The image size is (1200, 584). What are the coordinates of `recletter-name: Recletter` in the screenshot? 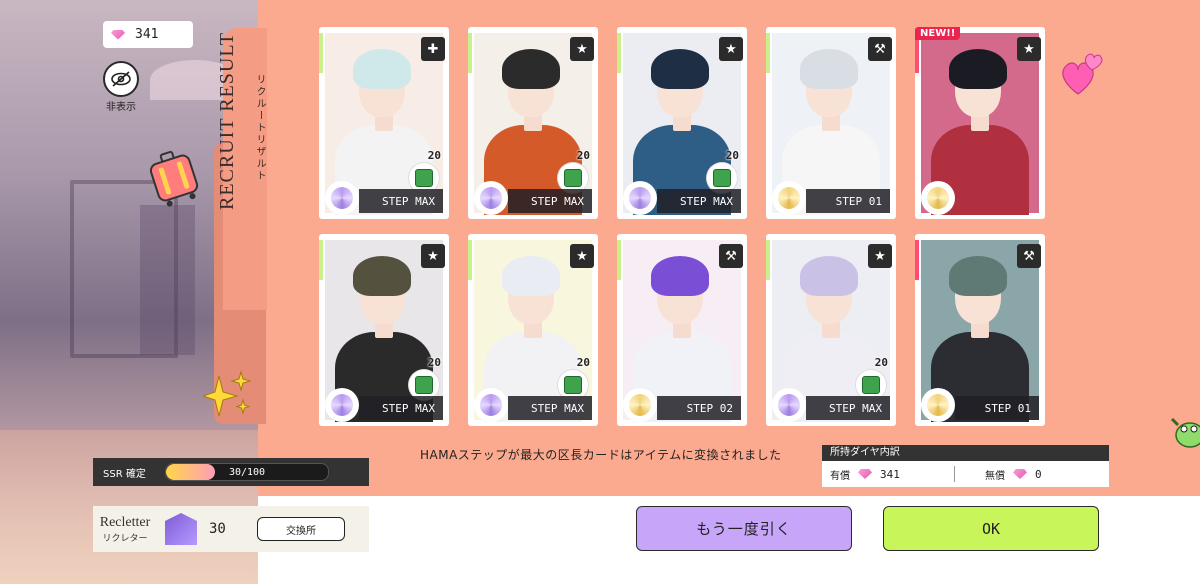 It's located at (125, 522).